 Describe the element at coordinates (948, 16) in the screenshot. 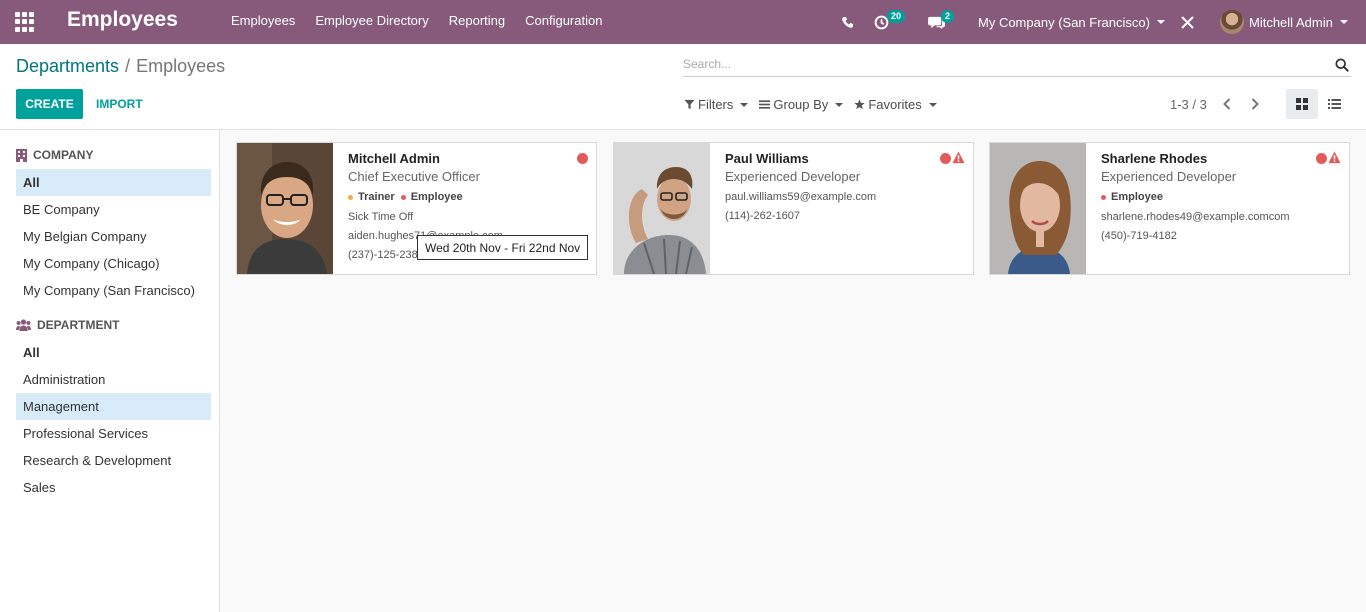

I see `messages-count-badge: 2` at that location.